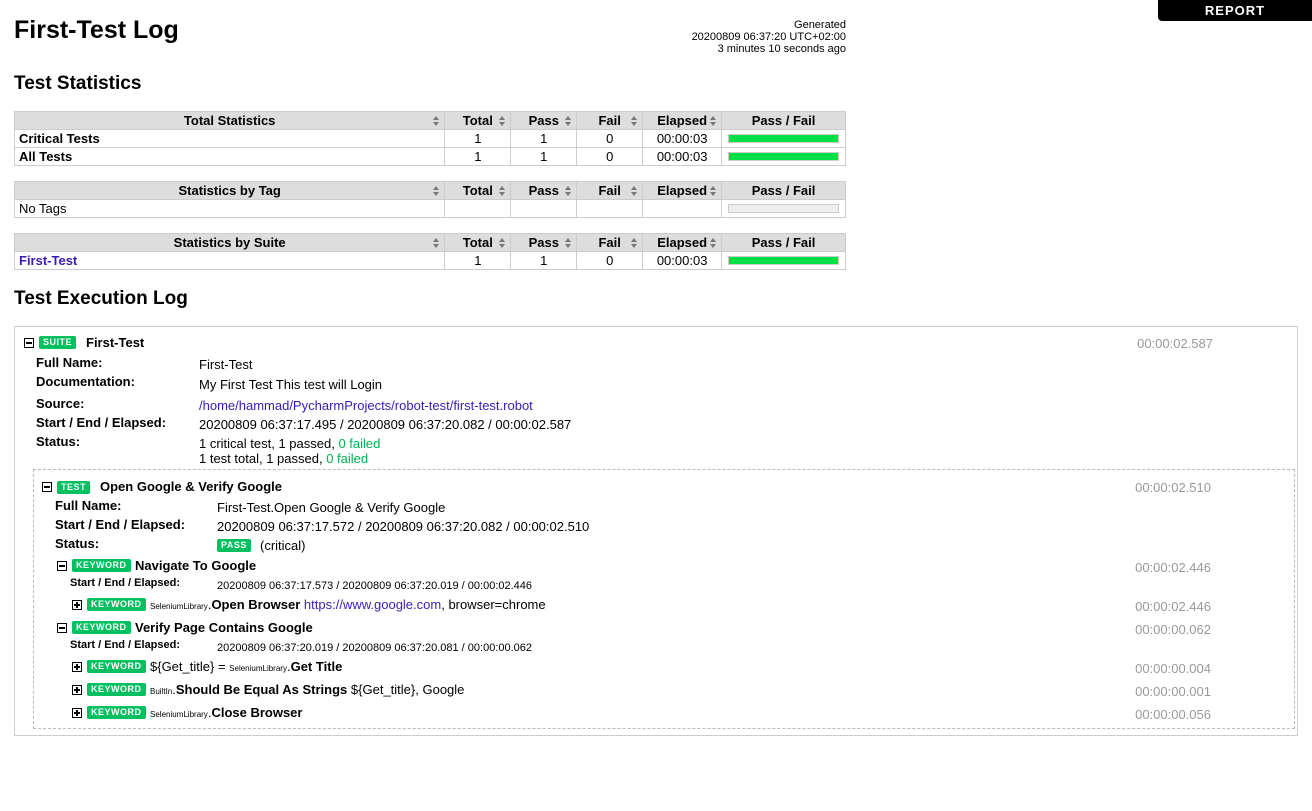 Image resolution: width=1312 pixels, height=811 pixels. Describe the element at coordinates (1173, 487) in the screenshot. I see `test-elapsed: 00:00:02.510` at that location.